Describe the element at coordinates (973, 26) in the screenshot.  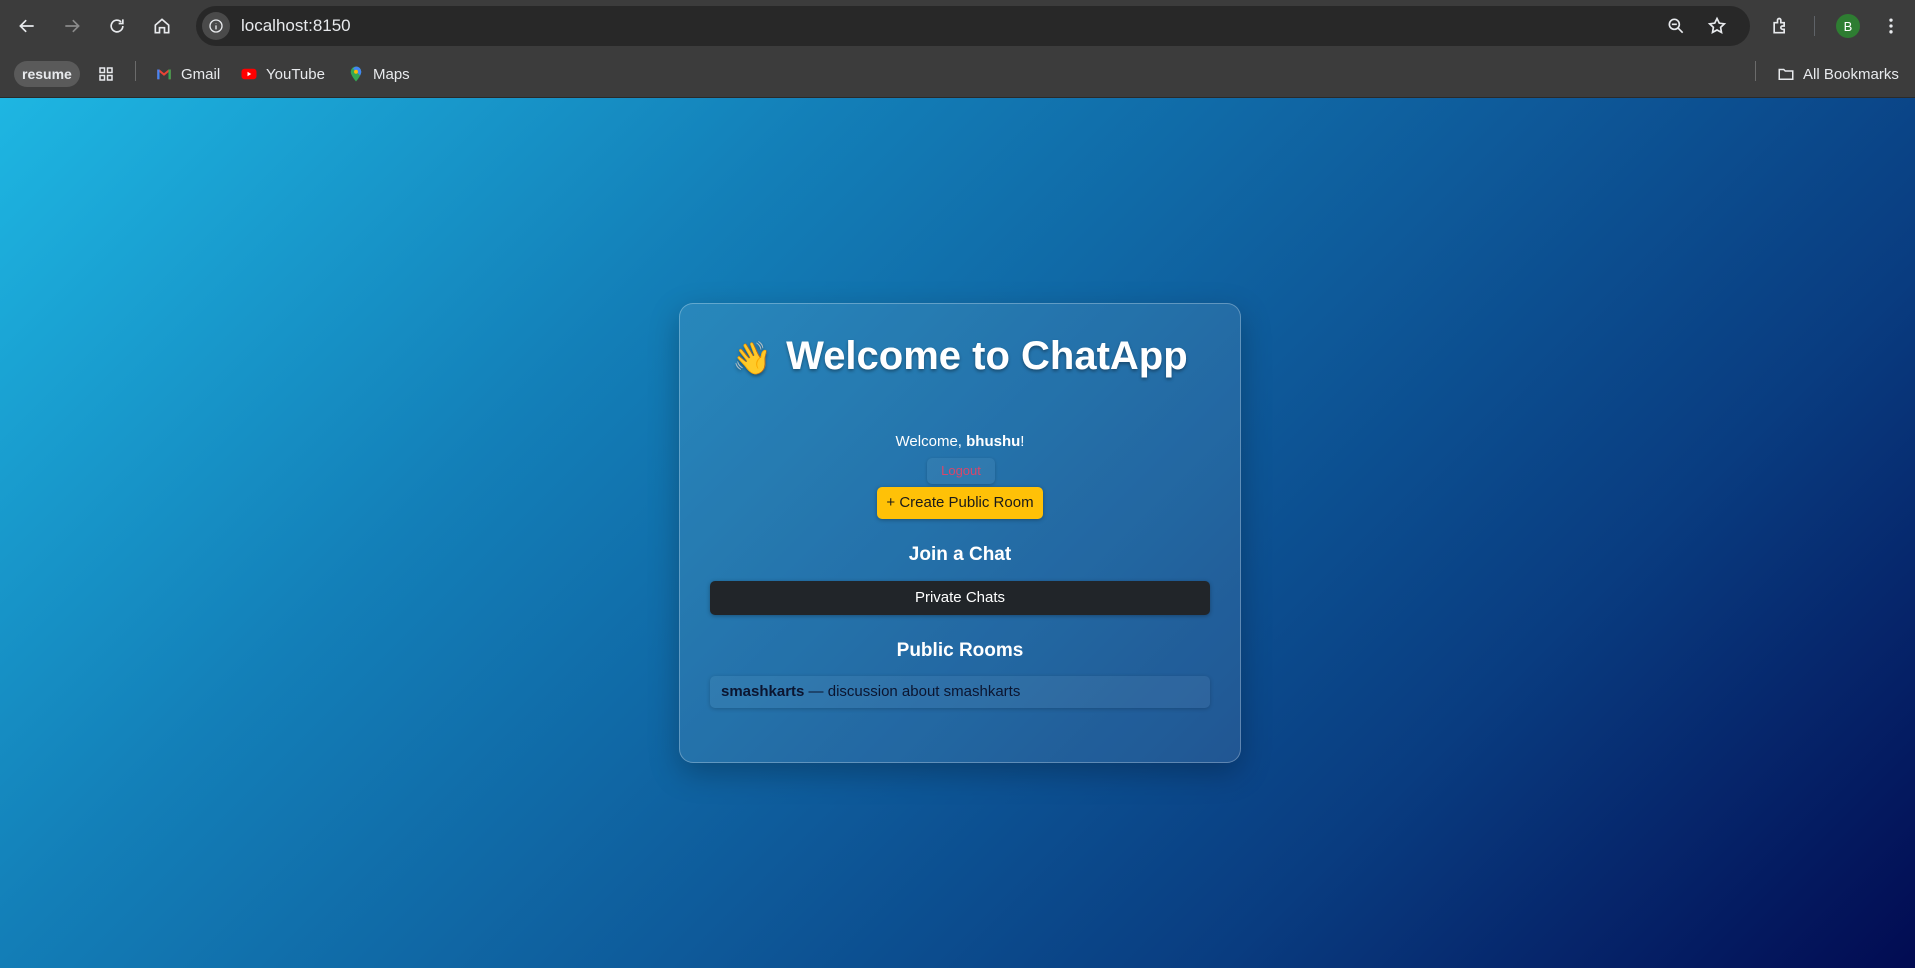
I see `address-bar: localhost:8150` at that location.